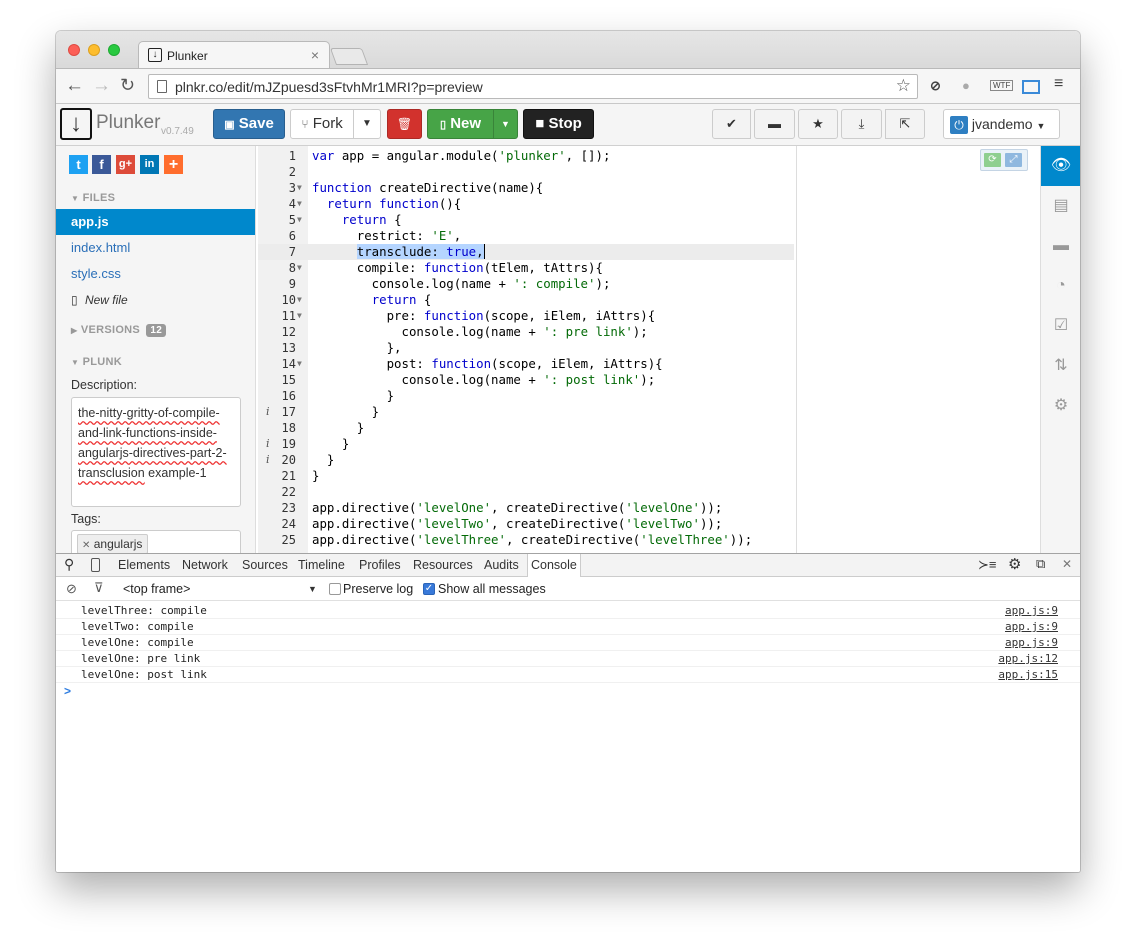 The width and height of the screenshot is (1136, 952). What do you see at coordinates (1028, 659) in the screenshot?
I see `console-source-link: app.js:12` at bounding box center [1028, 659].